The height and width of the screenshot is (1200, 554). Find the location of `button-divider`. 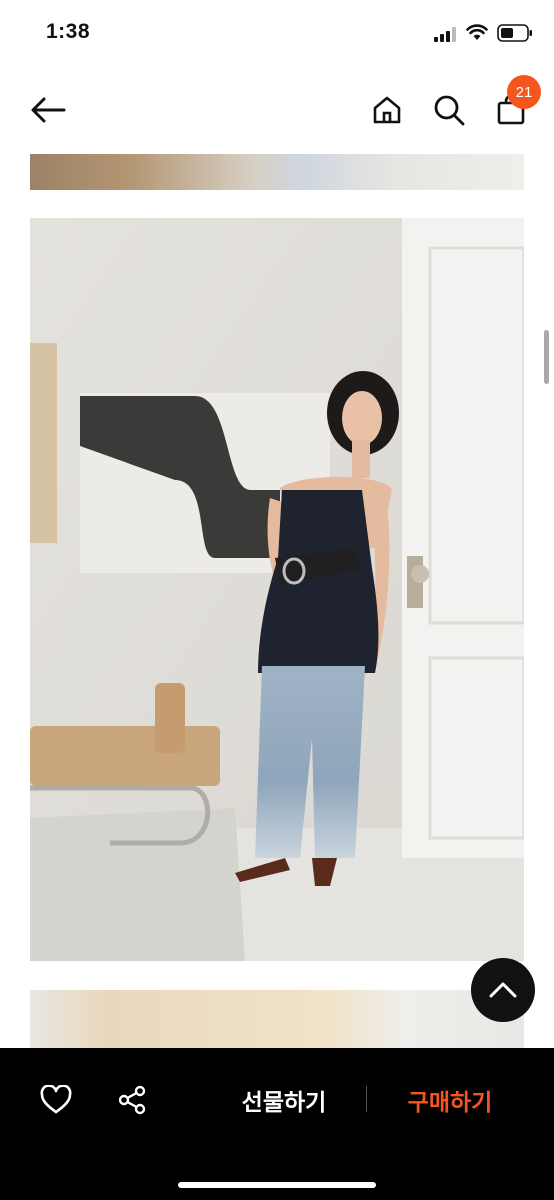

button-divider is located at coordinates (366, 1099).